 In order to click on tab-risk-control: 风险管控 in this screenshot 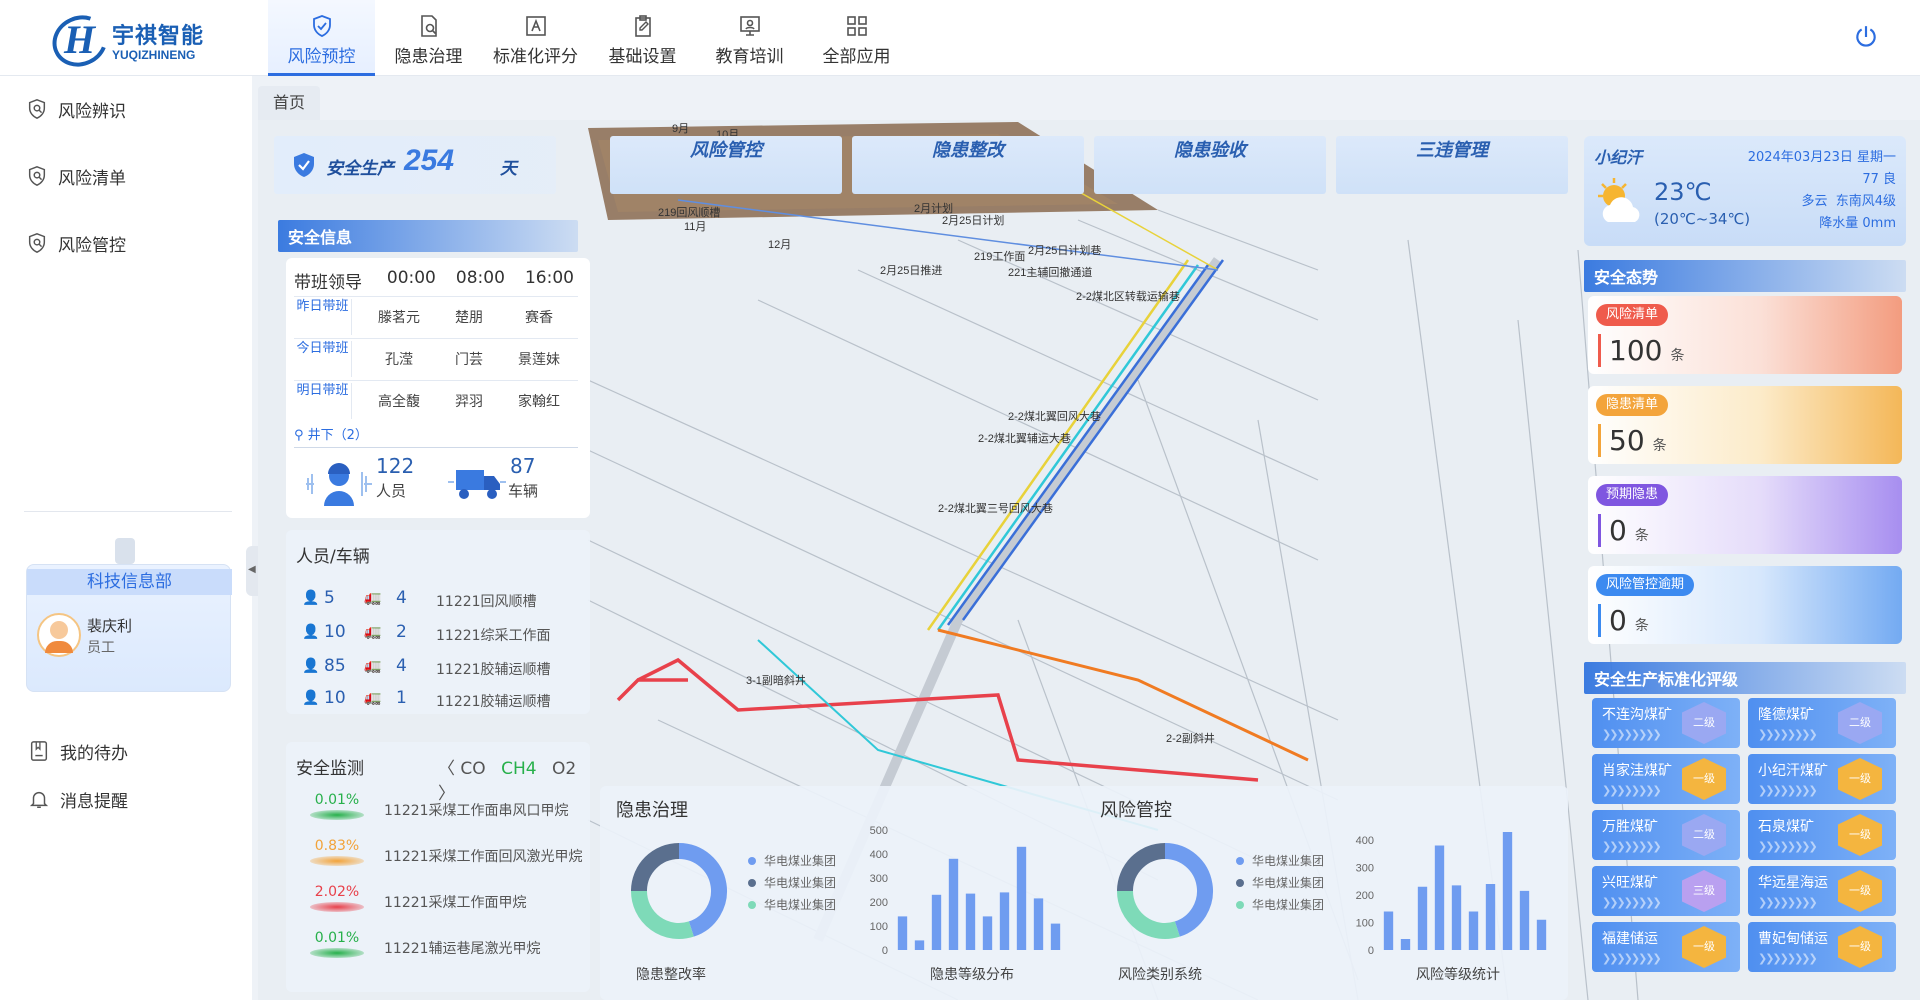, I will do `click(726, 165)`.